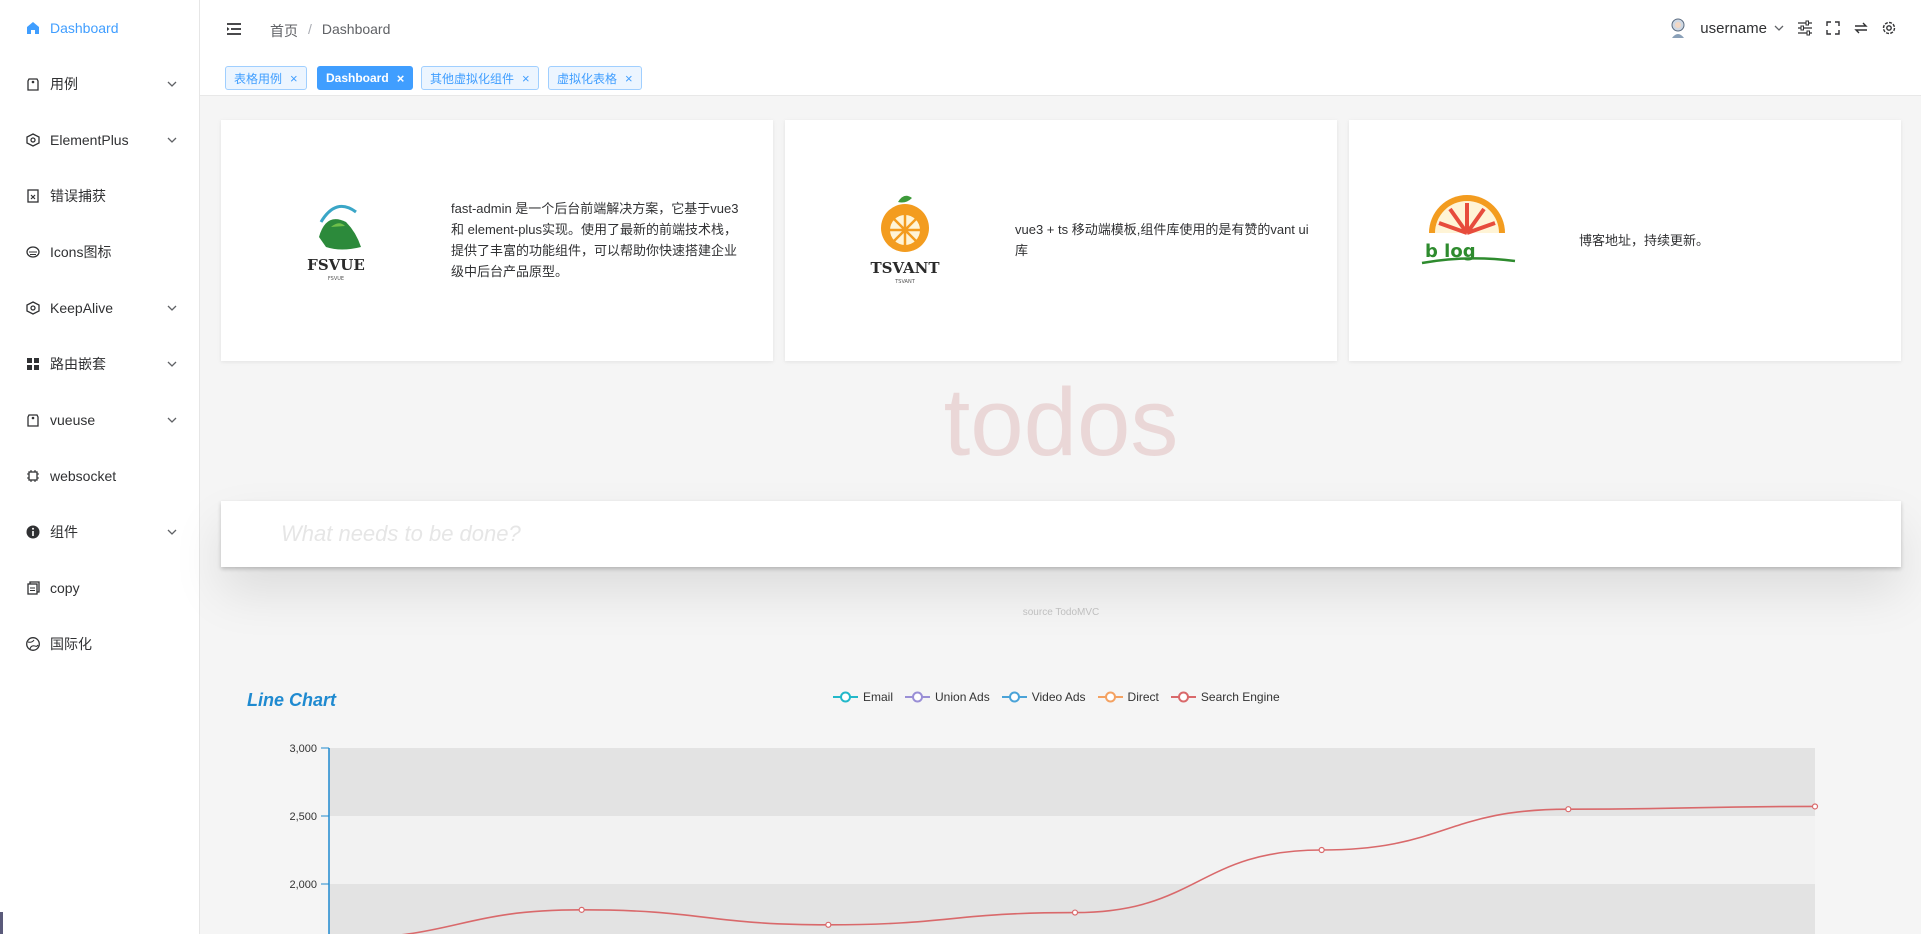 The height and width of the screenshot is (934, 1921). I want to click on legend-label: Search Engine, so click(1240, 697).